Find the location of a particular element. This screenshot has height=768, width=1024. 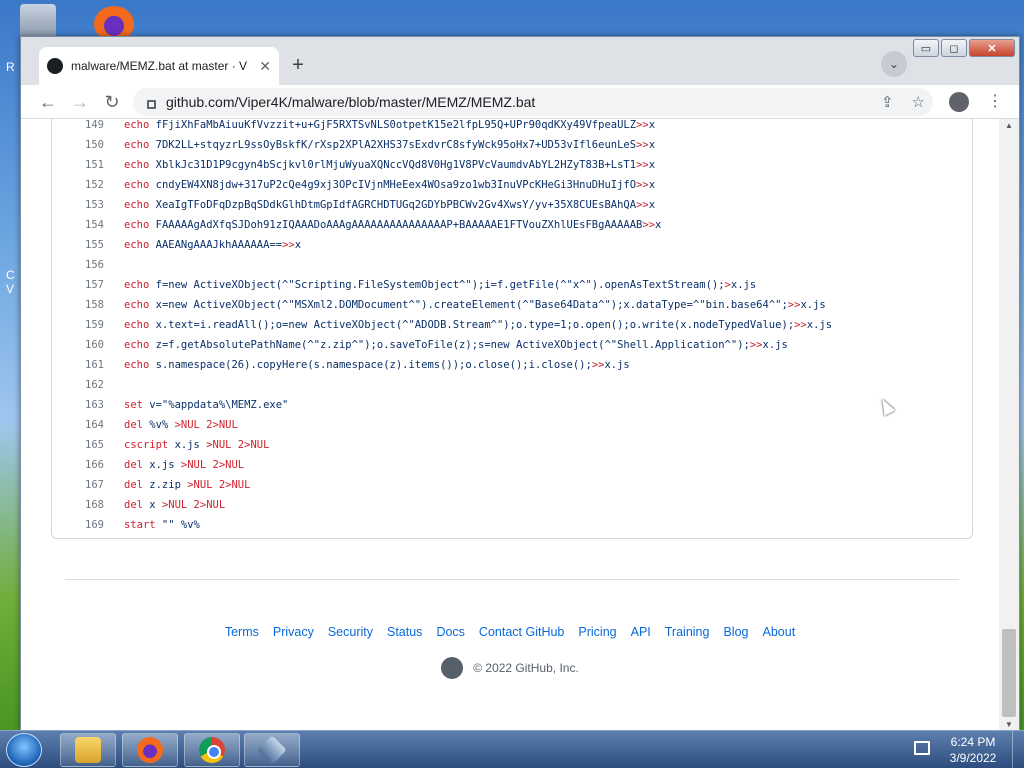

footer-link: Training is located at coordinates (687, 632).